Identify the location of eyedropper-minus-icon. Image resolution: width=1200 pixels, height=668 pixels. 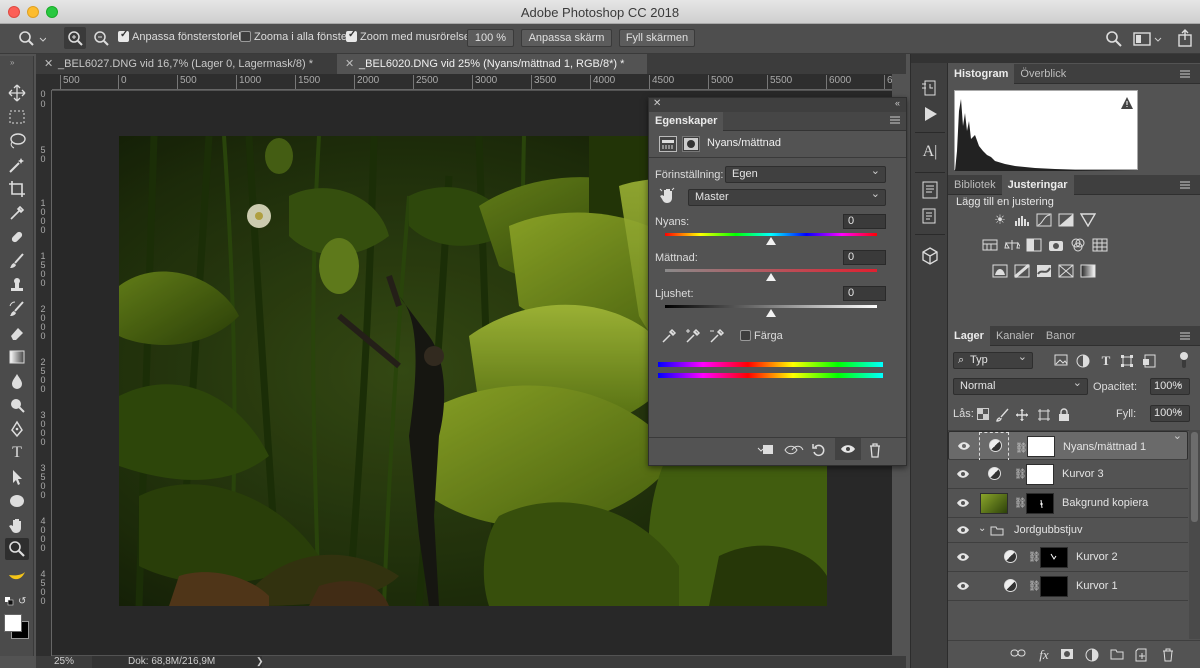
(717, 336).